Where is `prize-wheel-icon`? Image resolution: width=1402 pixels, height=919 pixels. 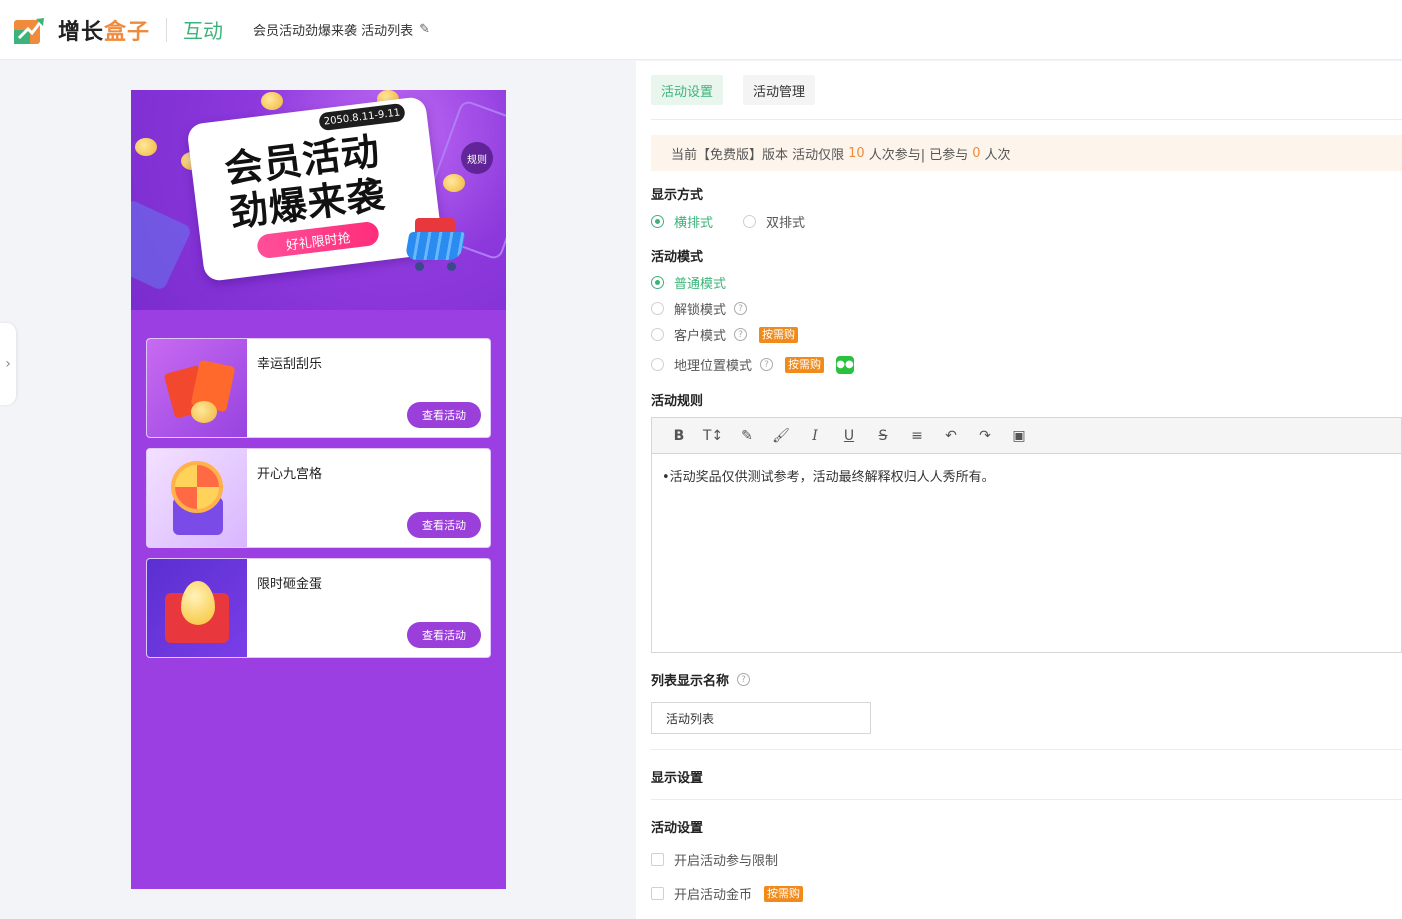 prize-wheel-icon is located at coordinates (197, 487).